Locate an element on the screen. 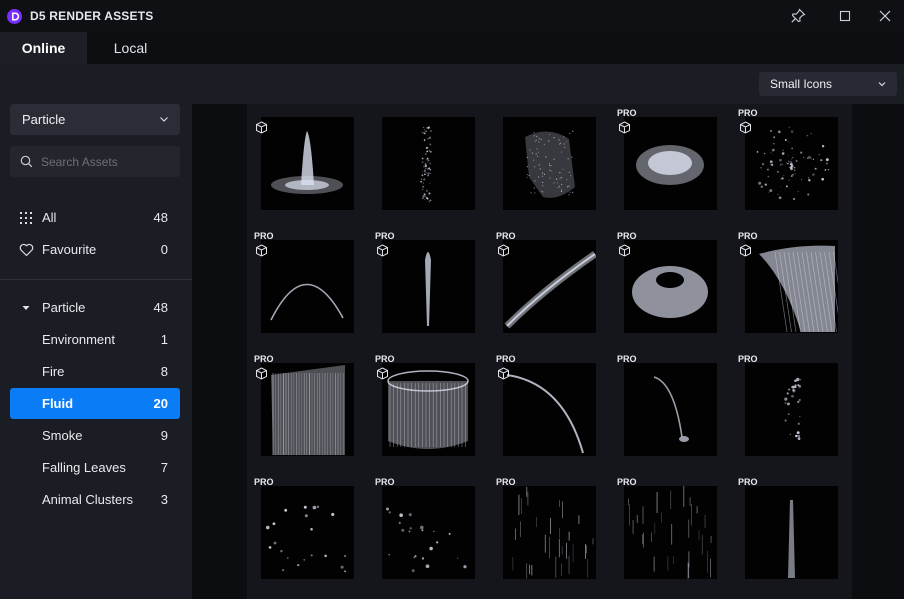  search-input is located at coordinates (106, 161).